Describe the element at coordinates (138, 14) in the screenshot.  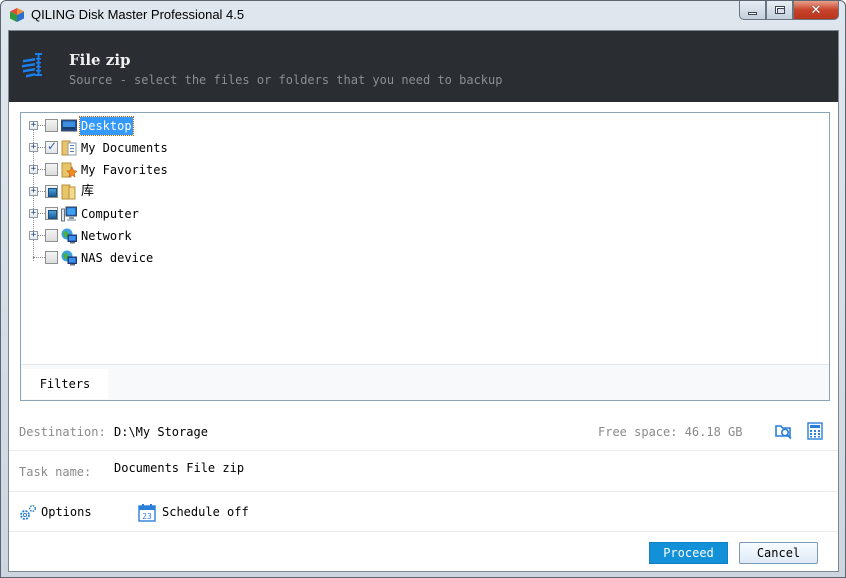
I see `window-title: QILING Disk Master Professional 4.5` at that location.